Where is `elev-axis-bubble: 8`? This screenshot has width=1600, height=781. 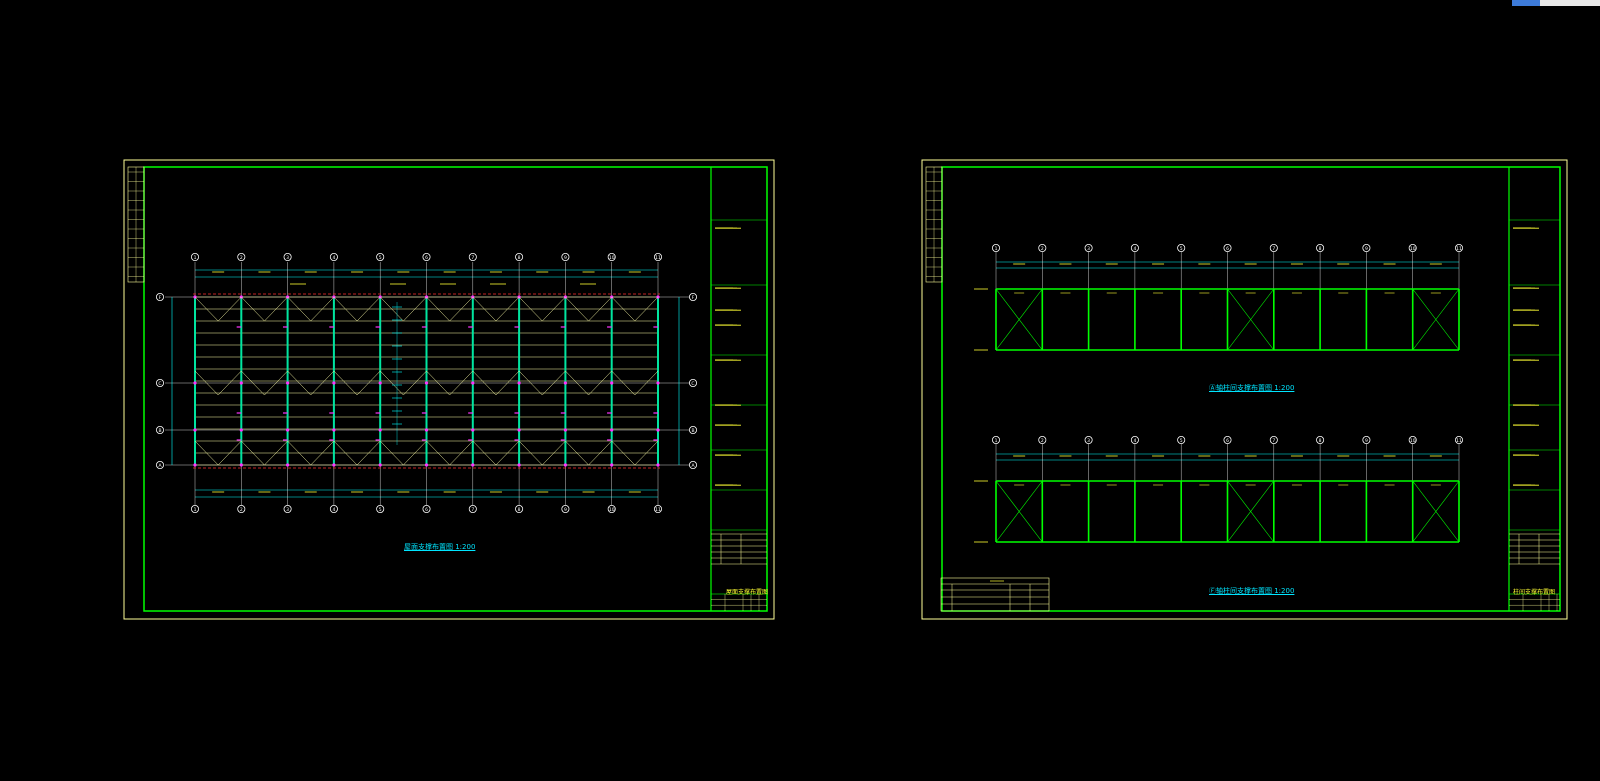 elev-axis-bubble: 8 is located at coordinates (1320, 247).